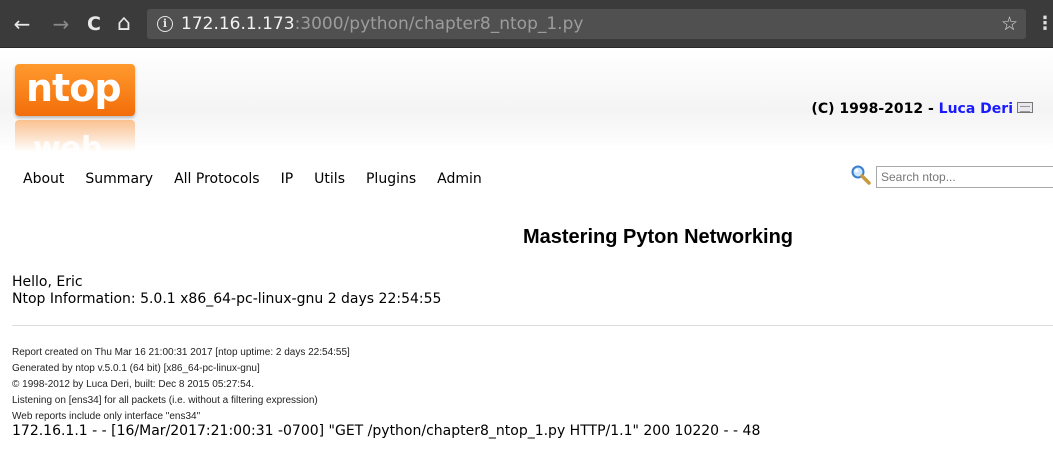  I want to click on browser-menu-icon: ⋮, so click(1044, 24).